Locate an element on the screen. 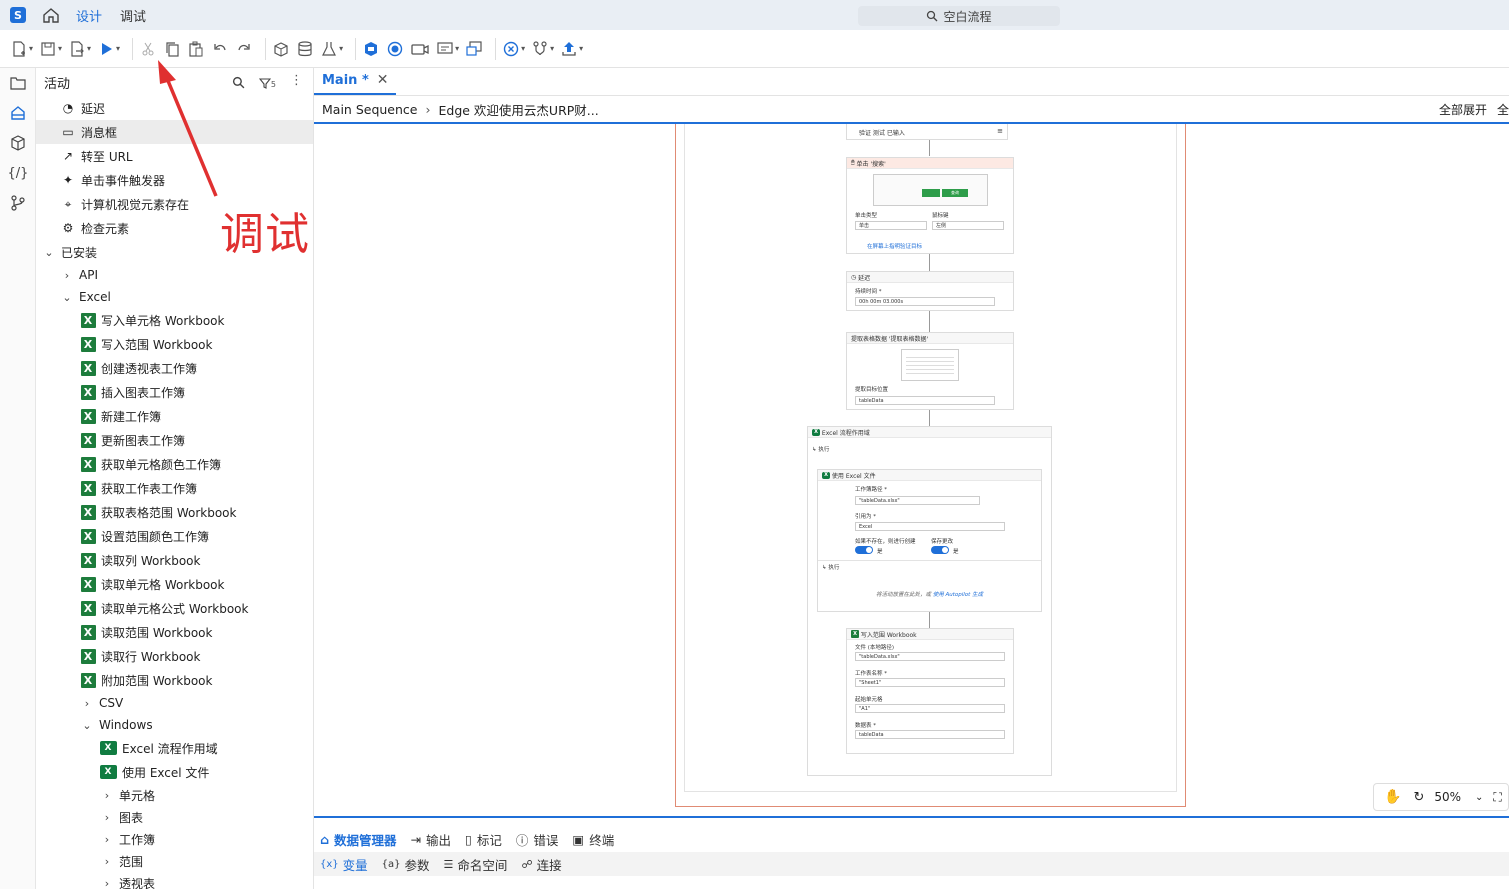  activity-item: X 插入图表工作簿 is located at coordinates (174, 392).